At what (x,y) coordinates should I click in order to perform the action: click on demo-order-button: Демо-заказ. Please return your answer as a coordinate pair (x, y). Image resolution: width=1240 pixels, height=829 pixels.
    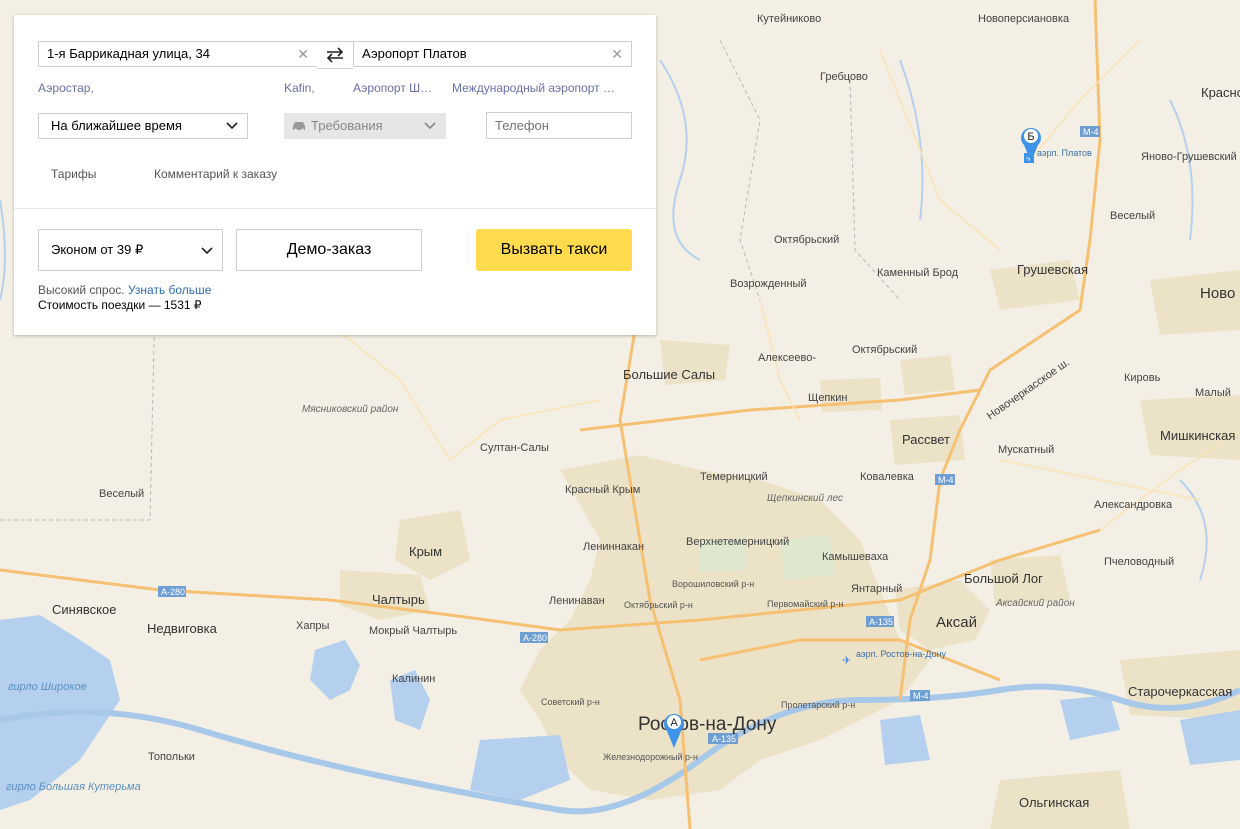
    Looking at the image, I should click on (329, 250).